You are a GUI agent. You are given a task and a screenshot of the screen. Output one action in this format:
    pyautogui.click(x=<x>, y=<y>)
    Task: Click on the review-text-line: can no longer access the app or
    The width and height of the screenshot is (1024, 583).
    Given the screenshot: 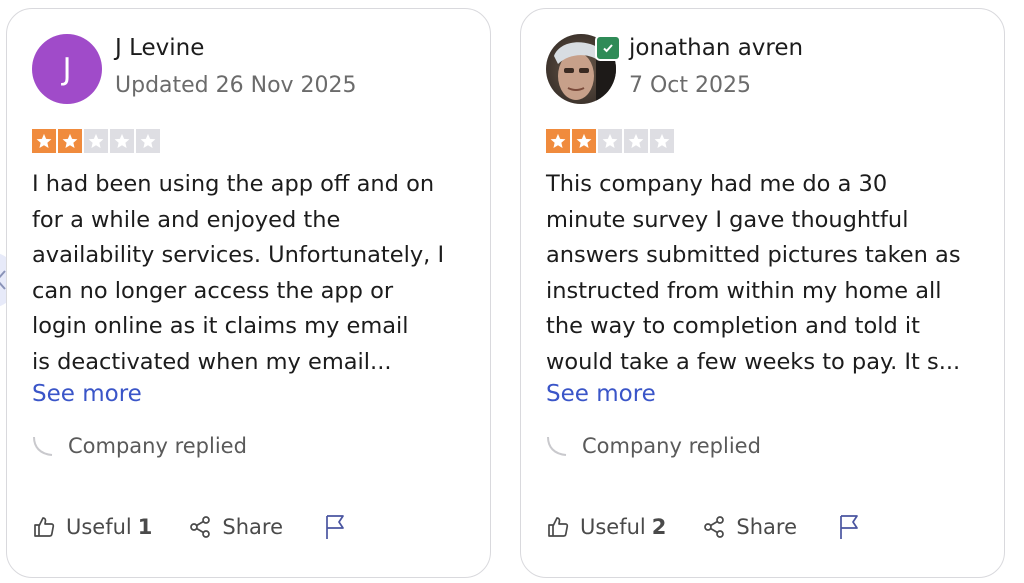 What is the action you would take?
    pyautogui.click(x=213, y=290)
    